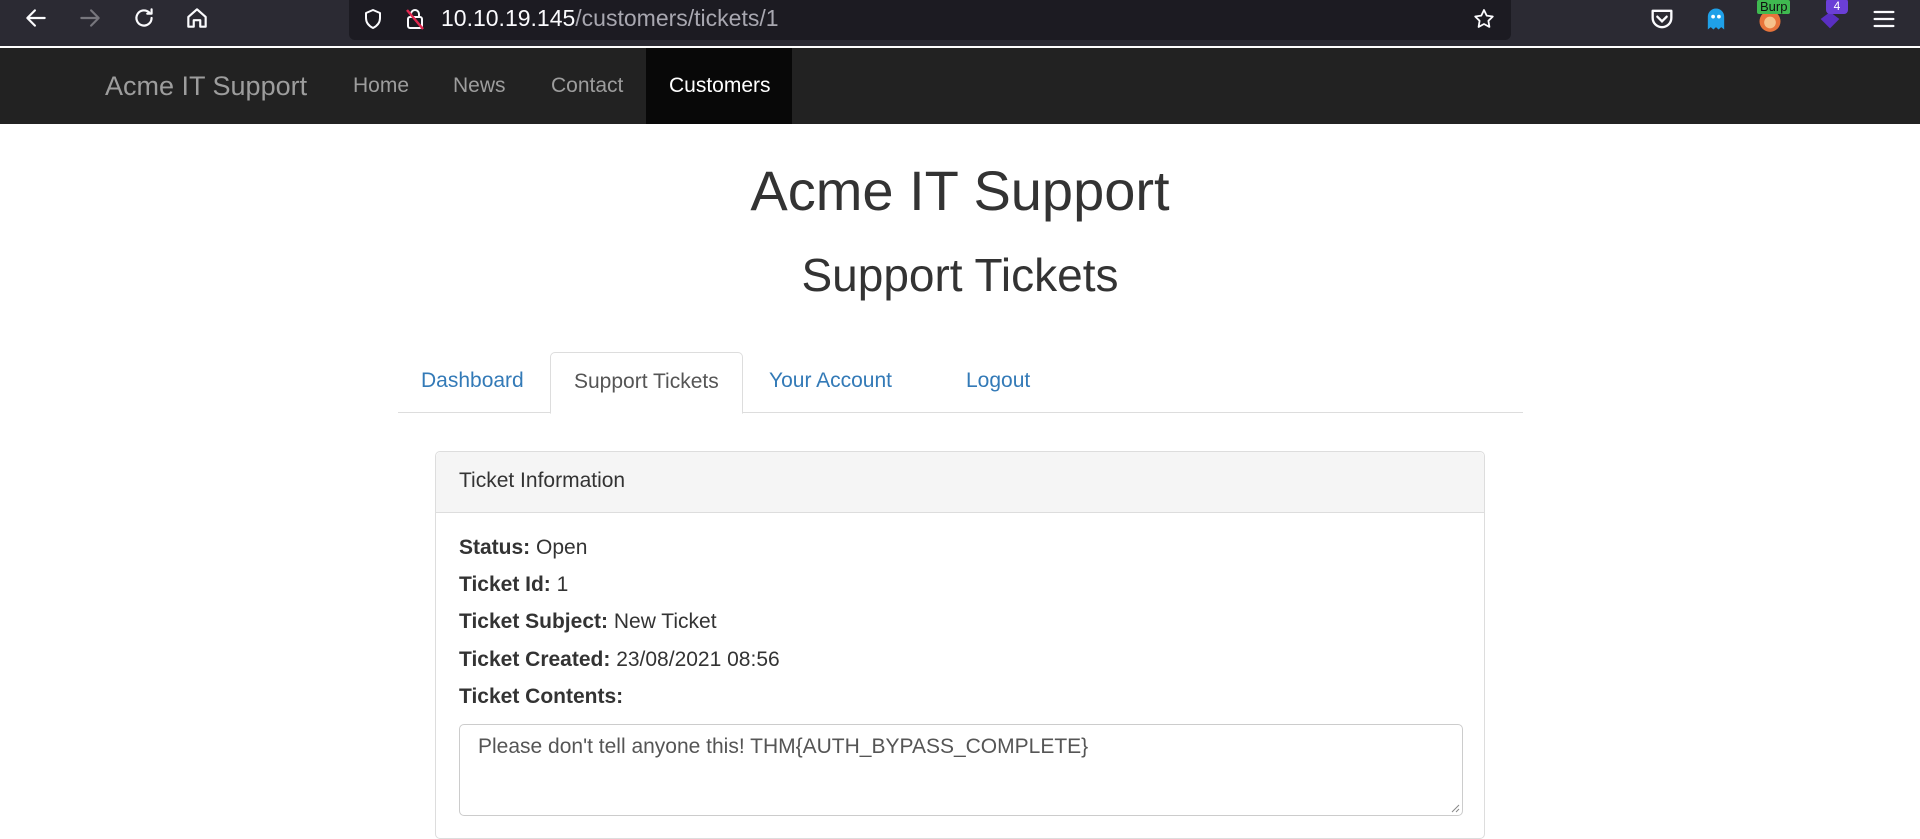 The height and width of the screenshot is (839, 1920). Describe the element at coordinates (665, 621) in the screenshot. I see `ticket-subject-value: New Ticket` at that location.